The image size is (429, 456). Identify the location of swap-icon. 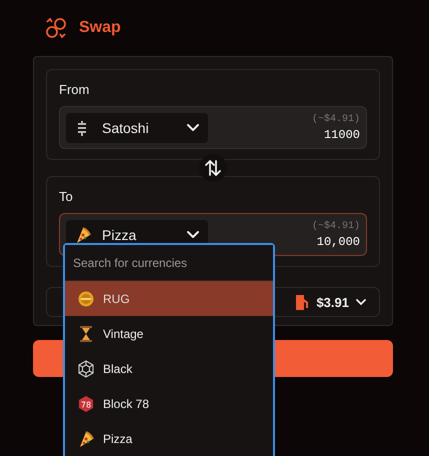
(56, 28).